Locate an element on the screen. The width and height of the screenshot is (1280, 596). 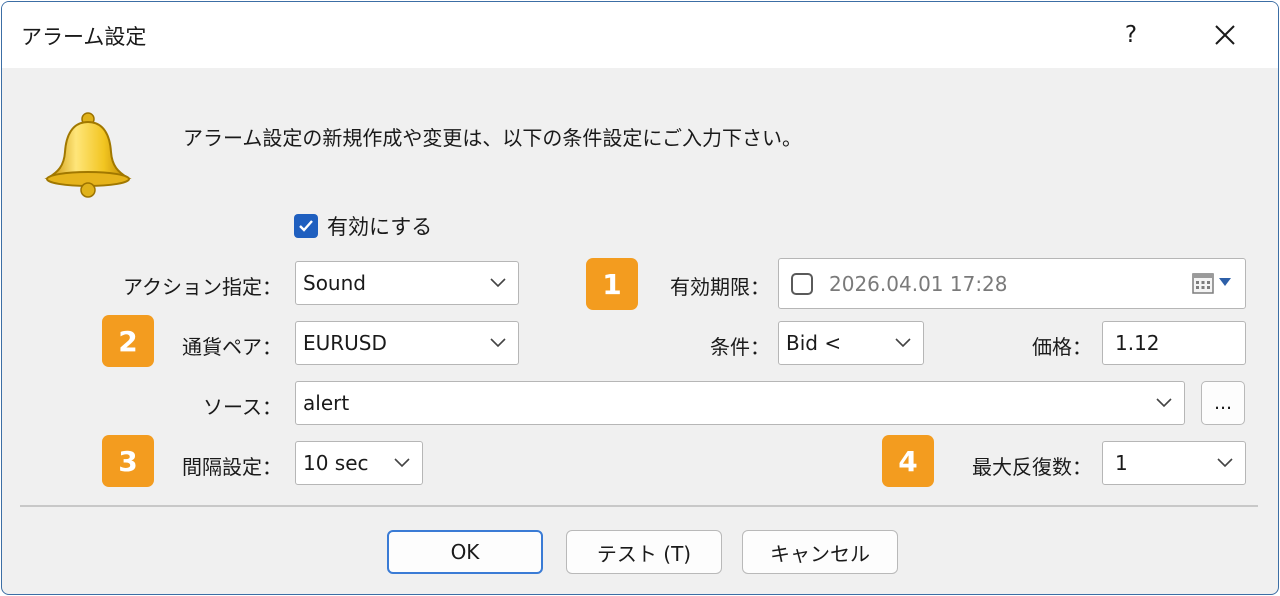
bell-icon is located at coordinates (88, 155).